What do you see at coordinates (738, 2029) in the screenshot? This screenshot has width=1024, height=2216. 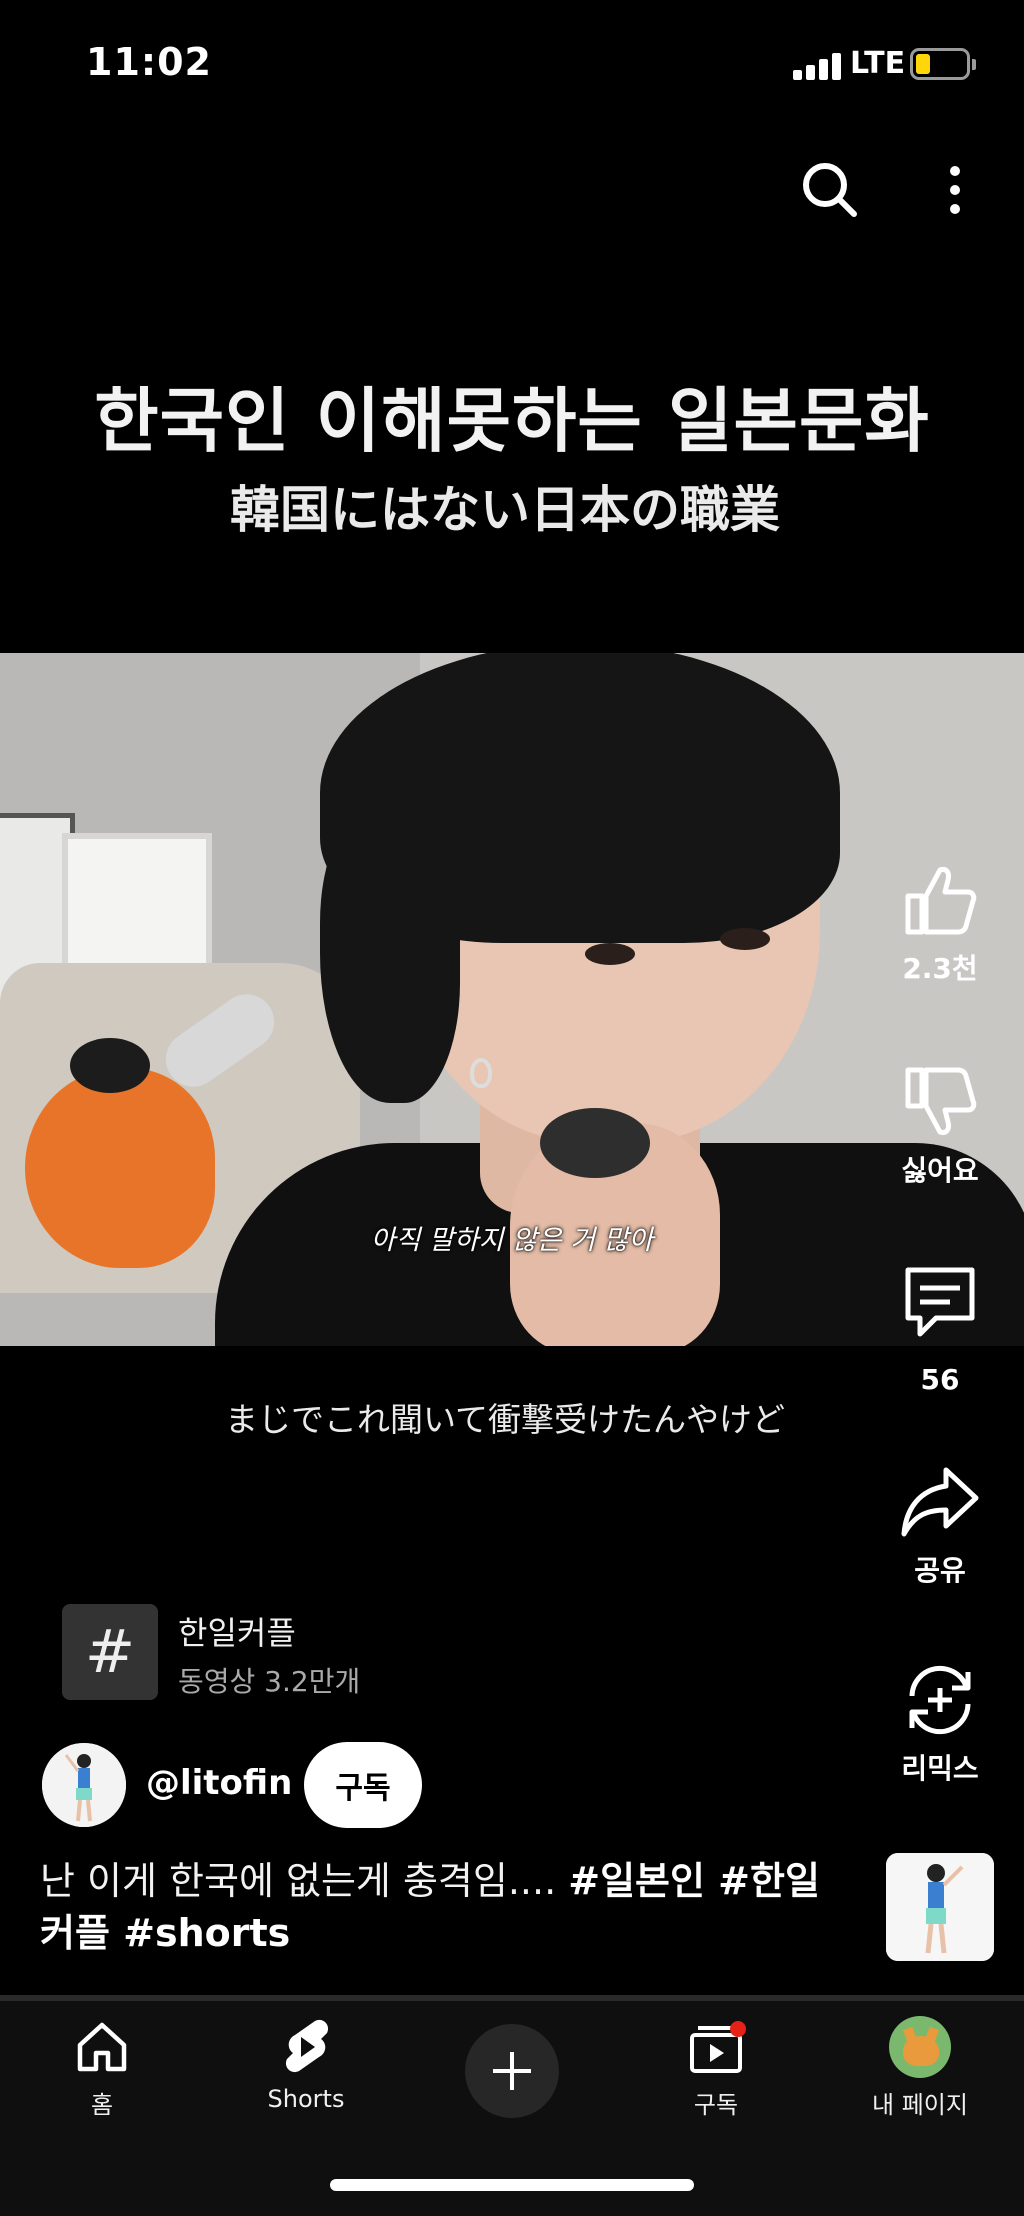 I see `notification-dot` at bounding box center [738, 2029].